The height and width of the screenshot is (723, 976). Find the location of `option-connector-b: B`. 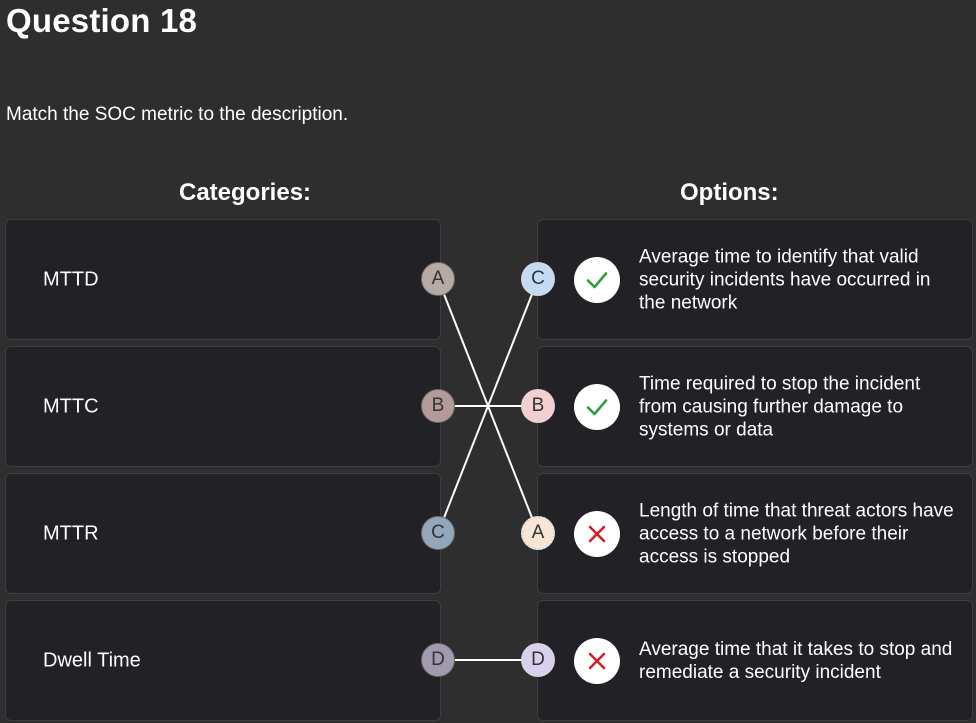

option-connector-b: B is located at coordinates (538, 406).